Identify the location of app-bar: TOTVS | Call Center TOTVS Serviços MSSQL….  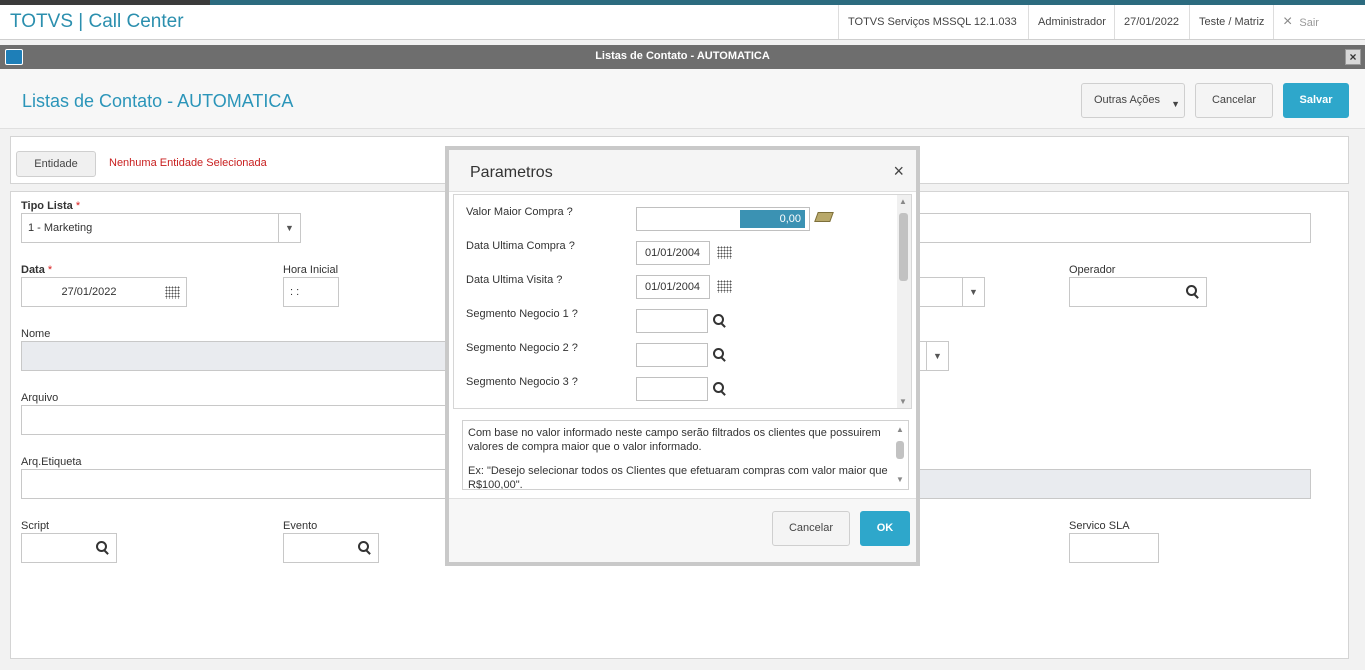
(682, 22).